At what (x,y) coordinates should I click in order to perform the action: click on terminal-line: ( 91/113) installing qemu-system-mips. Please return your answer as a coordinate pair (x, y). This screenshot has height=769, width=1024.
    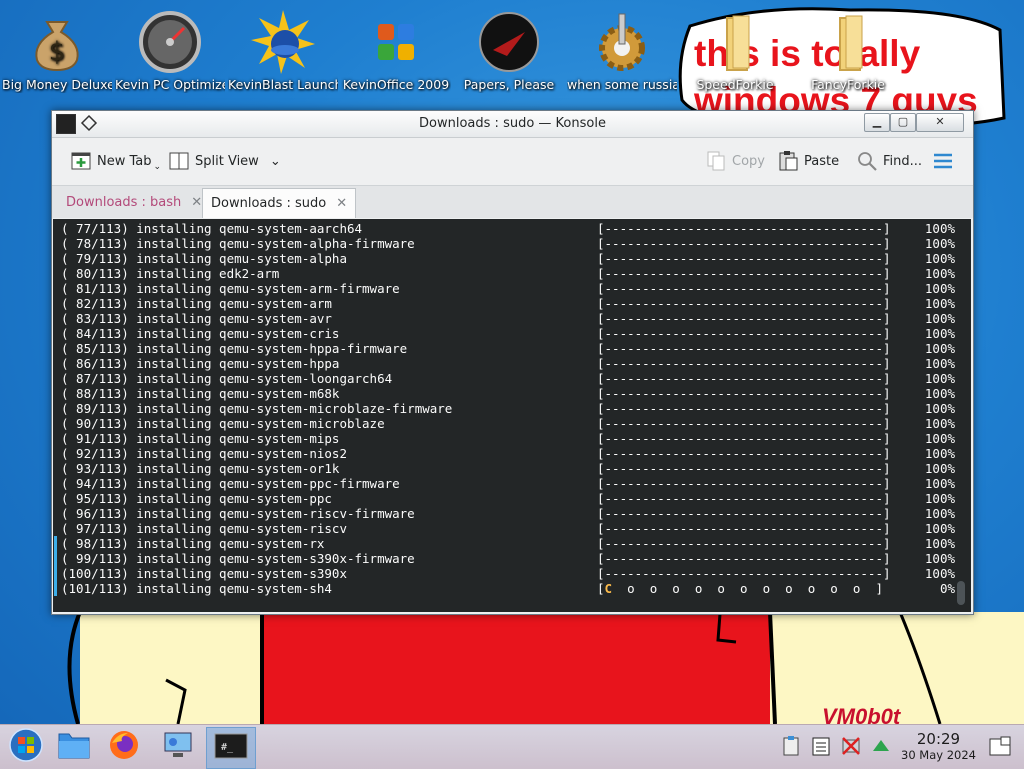
    Looking at the image, I should click on (200, 438).